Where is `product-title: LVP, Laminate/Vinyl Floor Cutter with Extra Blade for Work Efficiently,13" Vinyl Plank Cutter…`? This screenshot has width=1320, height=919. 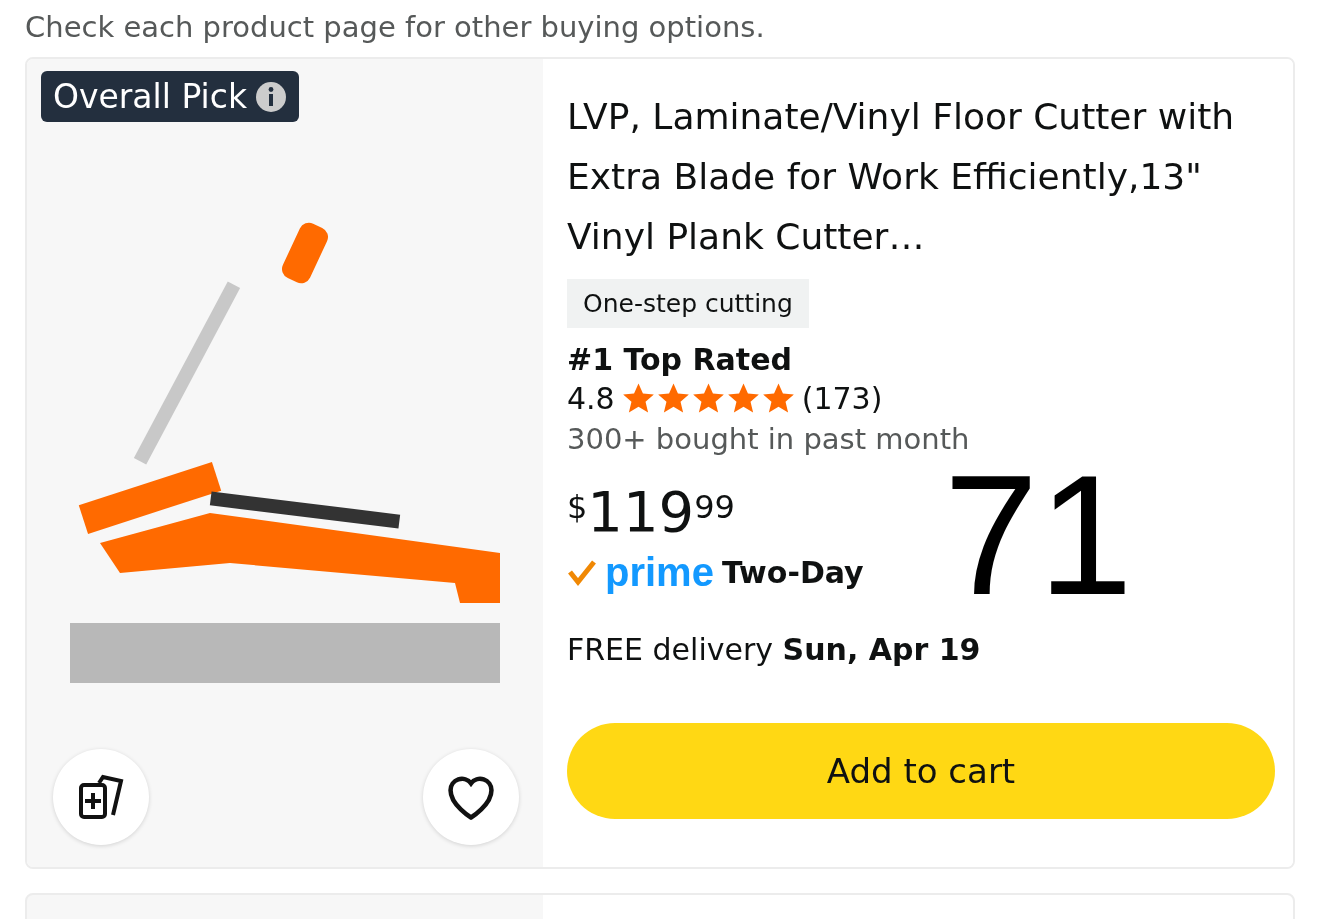 product-title: LVP, Laminate/Vinyl Floor Cutter with Extra Blade for Work Efficiently,13" Vinyl Plank Cutter… is located at coordinates (917, 177).